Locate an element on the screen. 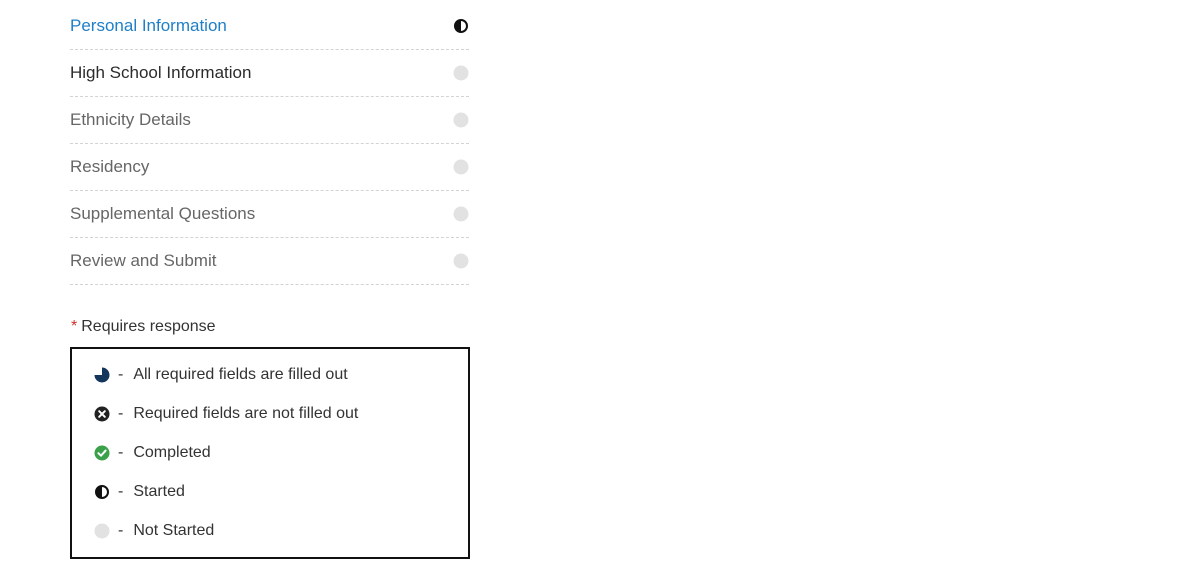  all-required-filled-icon is located at coordinates (102, 375).